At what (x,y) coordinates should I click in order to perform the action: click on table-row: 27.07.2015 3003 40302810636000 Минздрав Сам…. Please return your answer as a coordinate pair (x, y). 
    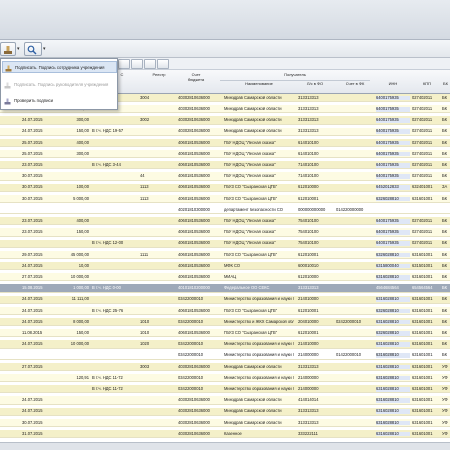
    Looking at the image, I should click on (225, 366).